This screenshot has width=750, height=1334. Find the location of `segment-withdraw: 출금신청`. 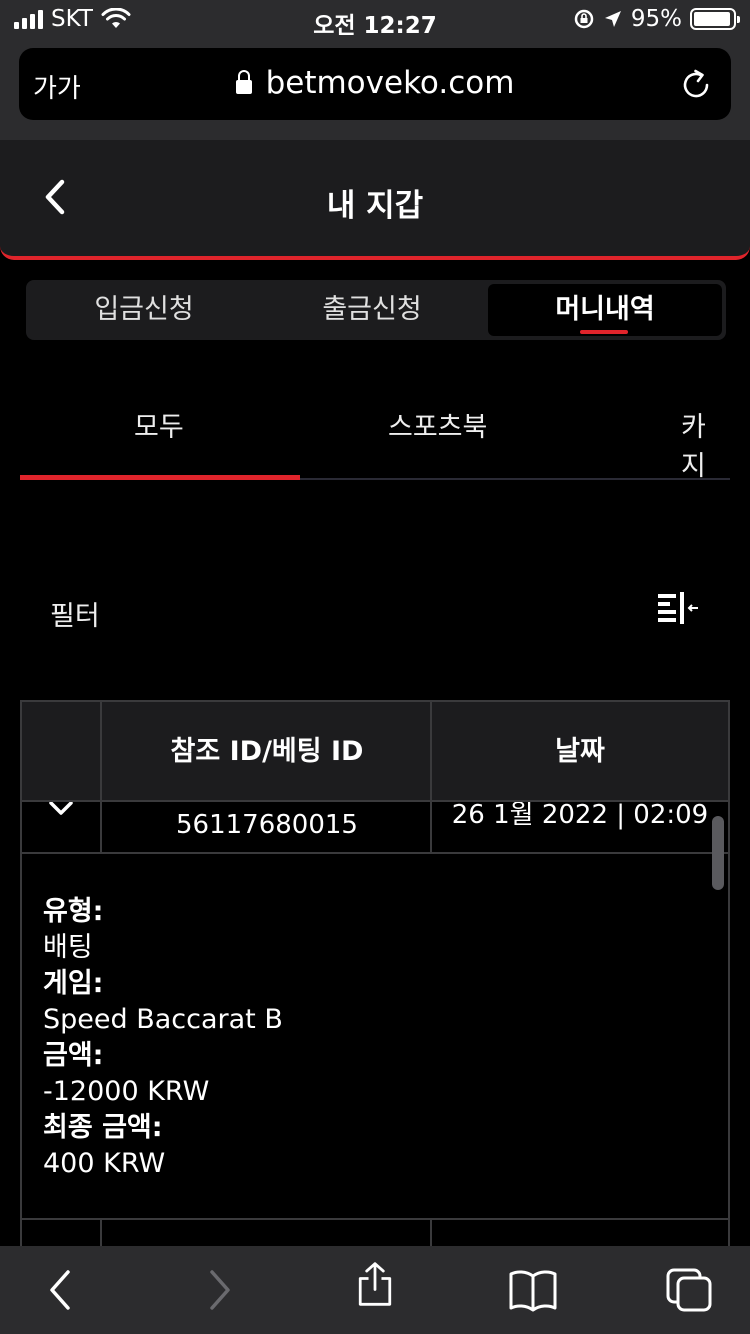

segment-withdraw: 출금신청 is located at coordinates (372, 310).